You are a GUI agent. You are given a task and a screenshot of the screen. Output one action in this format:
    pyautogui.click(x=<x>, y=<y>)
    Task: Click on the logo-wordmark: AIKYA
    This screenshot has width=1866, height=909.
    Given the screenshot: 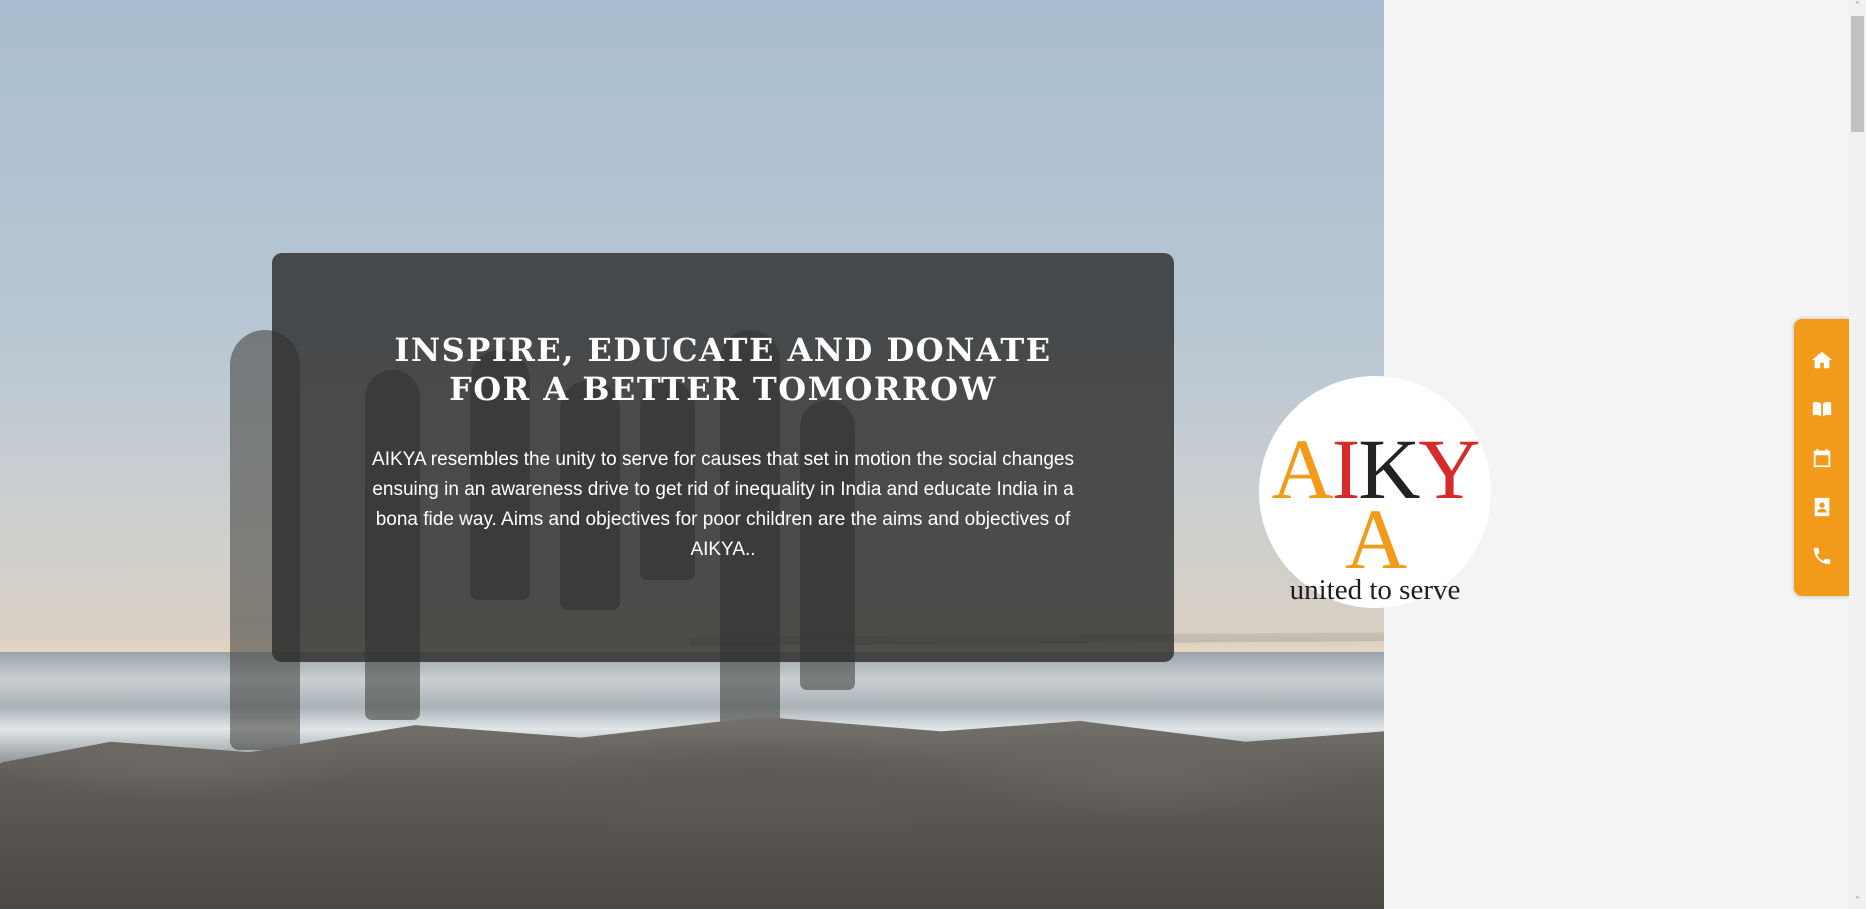 What is the action you would take?
    pyautogui.click(x=1375, y=504)
    